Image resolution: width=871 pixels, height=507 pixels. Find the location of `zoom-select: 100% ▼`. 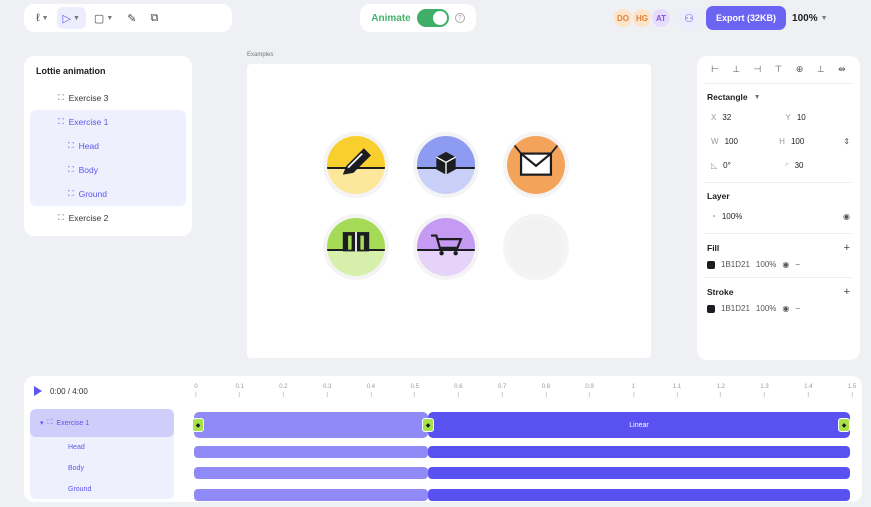

zoom-select: 100% ▼ is located at coordinates (810, 18).